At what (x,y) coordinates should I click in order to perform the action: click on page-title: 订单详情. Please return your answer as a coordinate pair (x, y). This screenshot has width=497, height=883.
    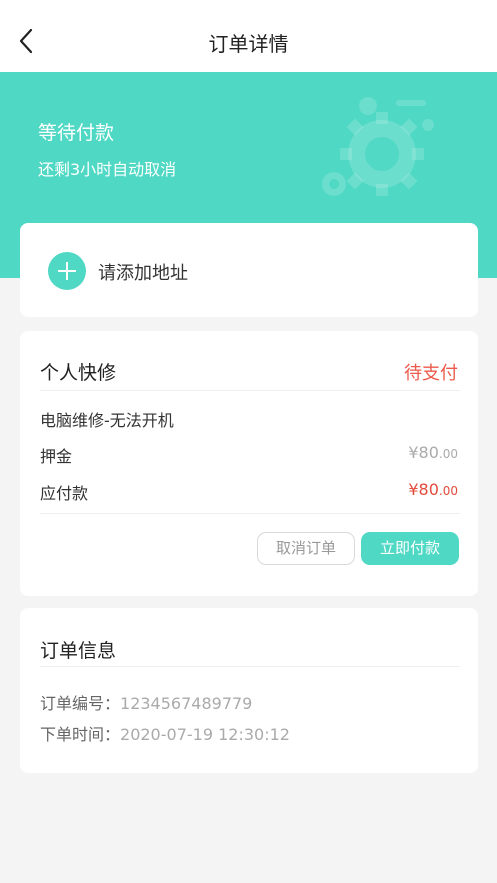
    Looking at the image, I should click on (248, 44).